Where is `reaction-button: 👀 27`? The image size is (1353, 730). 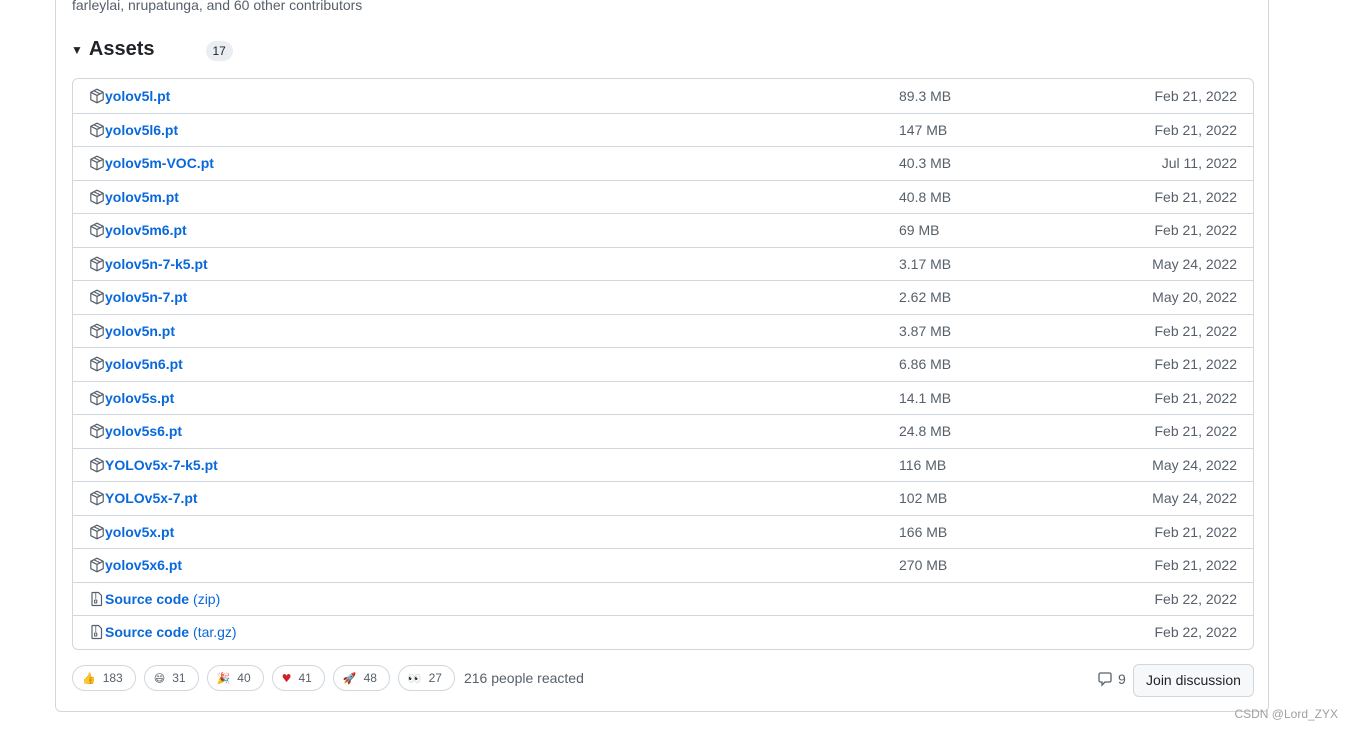 reaction-button: 👀 27 is located at coordinates (426, 678).